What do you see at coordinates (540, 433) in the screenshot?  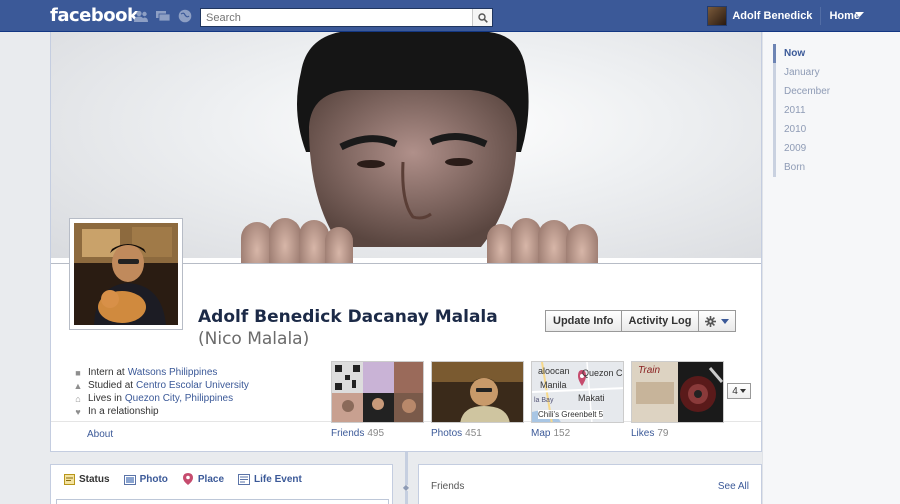 I see `map-tile-label: Map` at bounding box center [540, 433].